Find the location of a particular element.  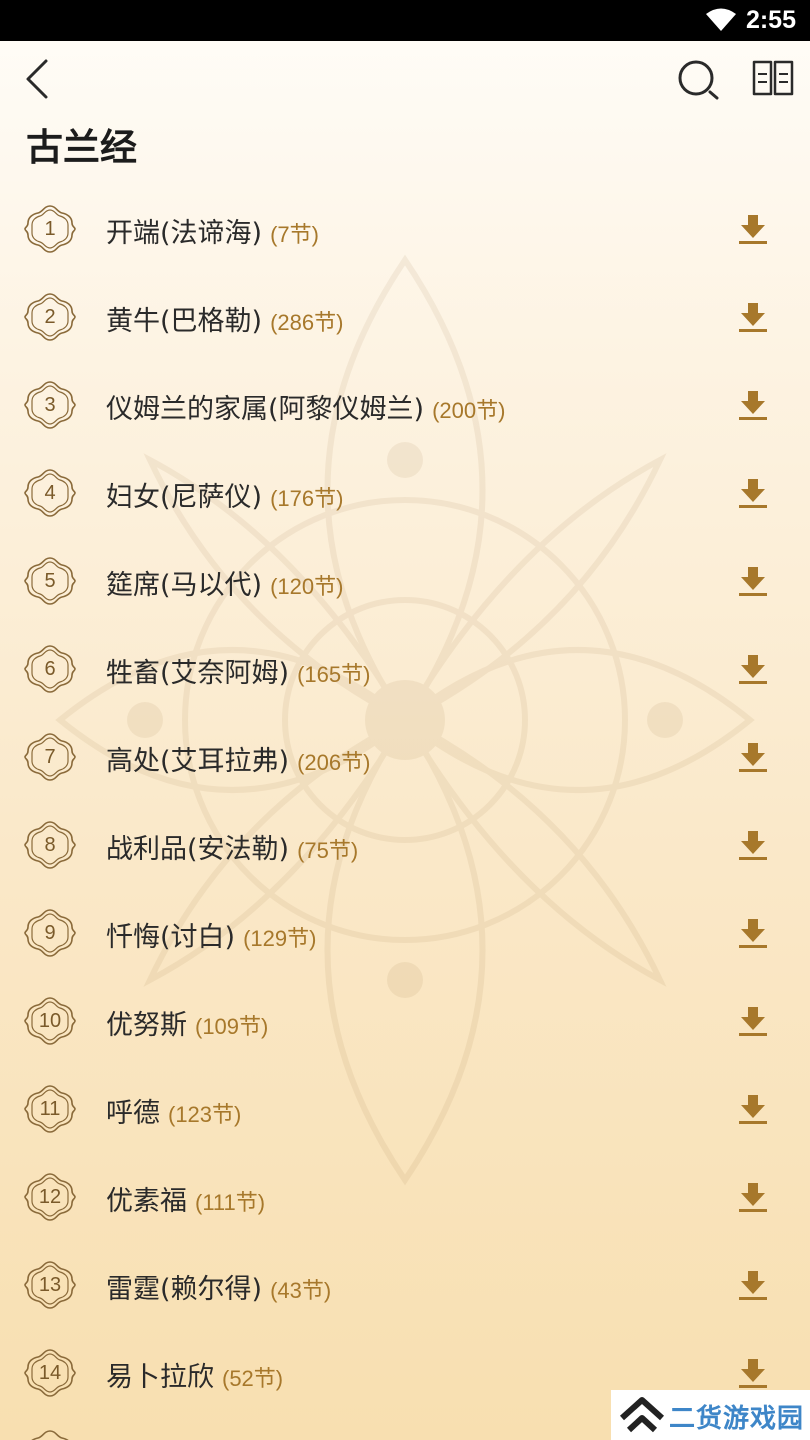

search-button is located at coordinates (698, 81).